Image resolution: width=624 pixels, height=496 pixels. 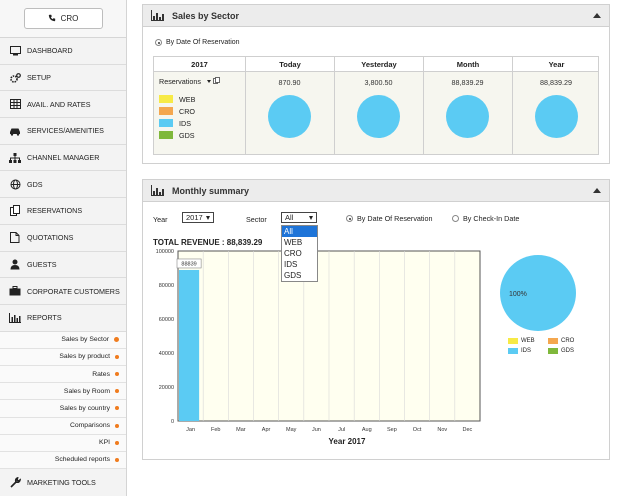 I want to click on car-icon, so click(x=15, y=130).